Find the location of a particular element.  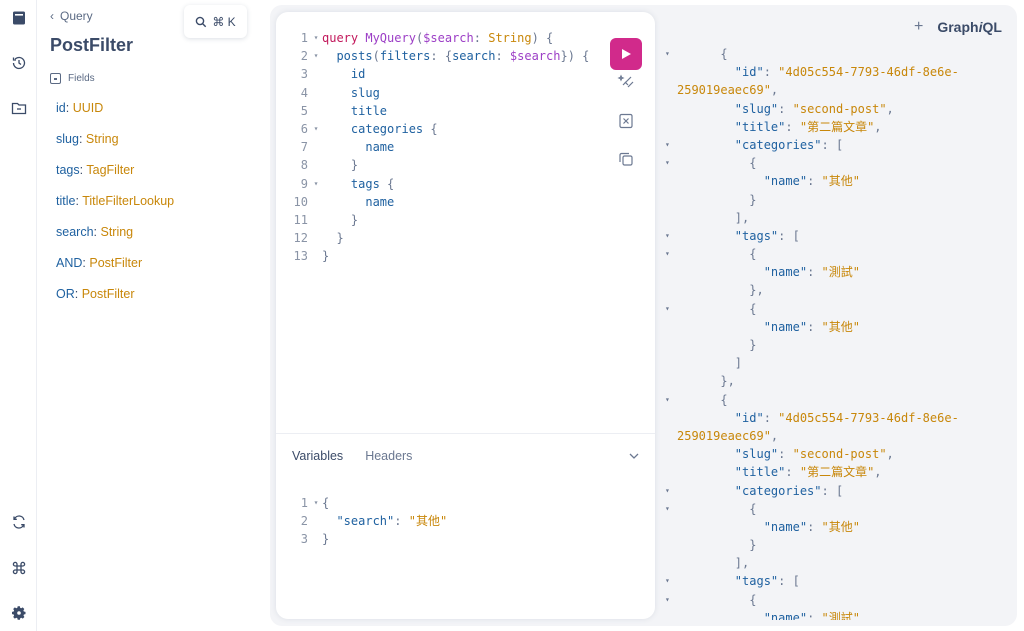

code-text: tags { is located at coordinates (372, 183).